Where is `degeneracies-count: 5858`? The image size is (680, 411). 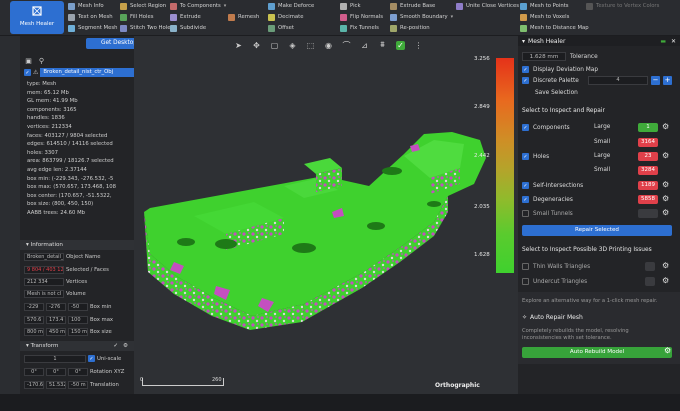
degeneracies-count: 5858 is located at coordinates (648, 199).